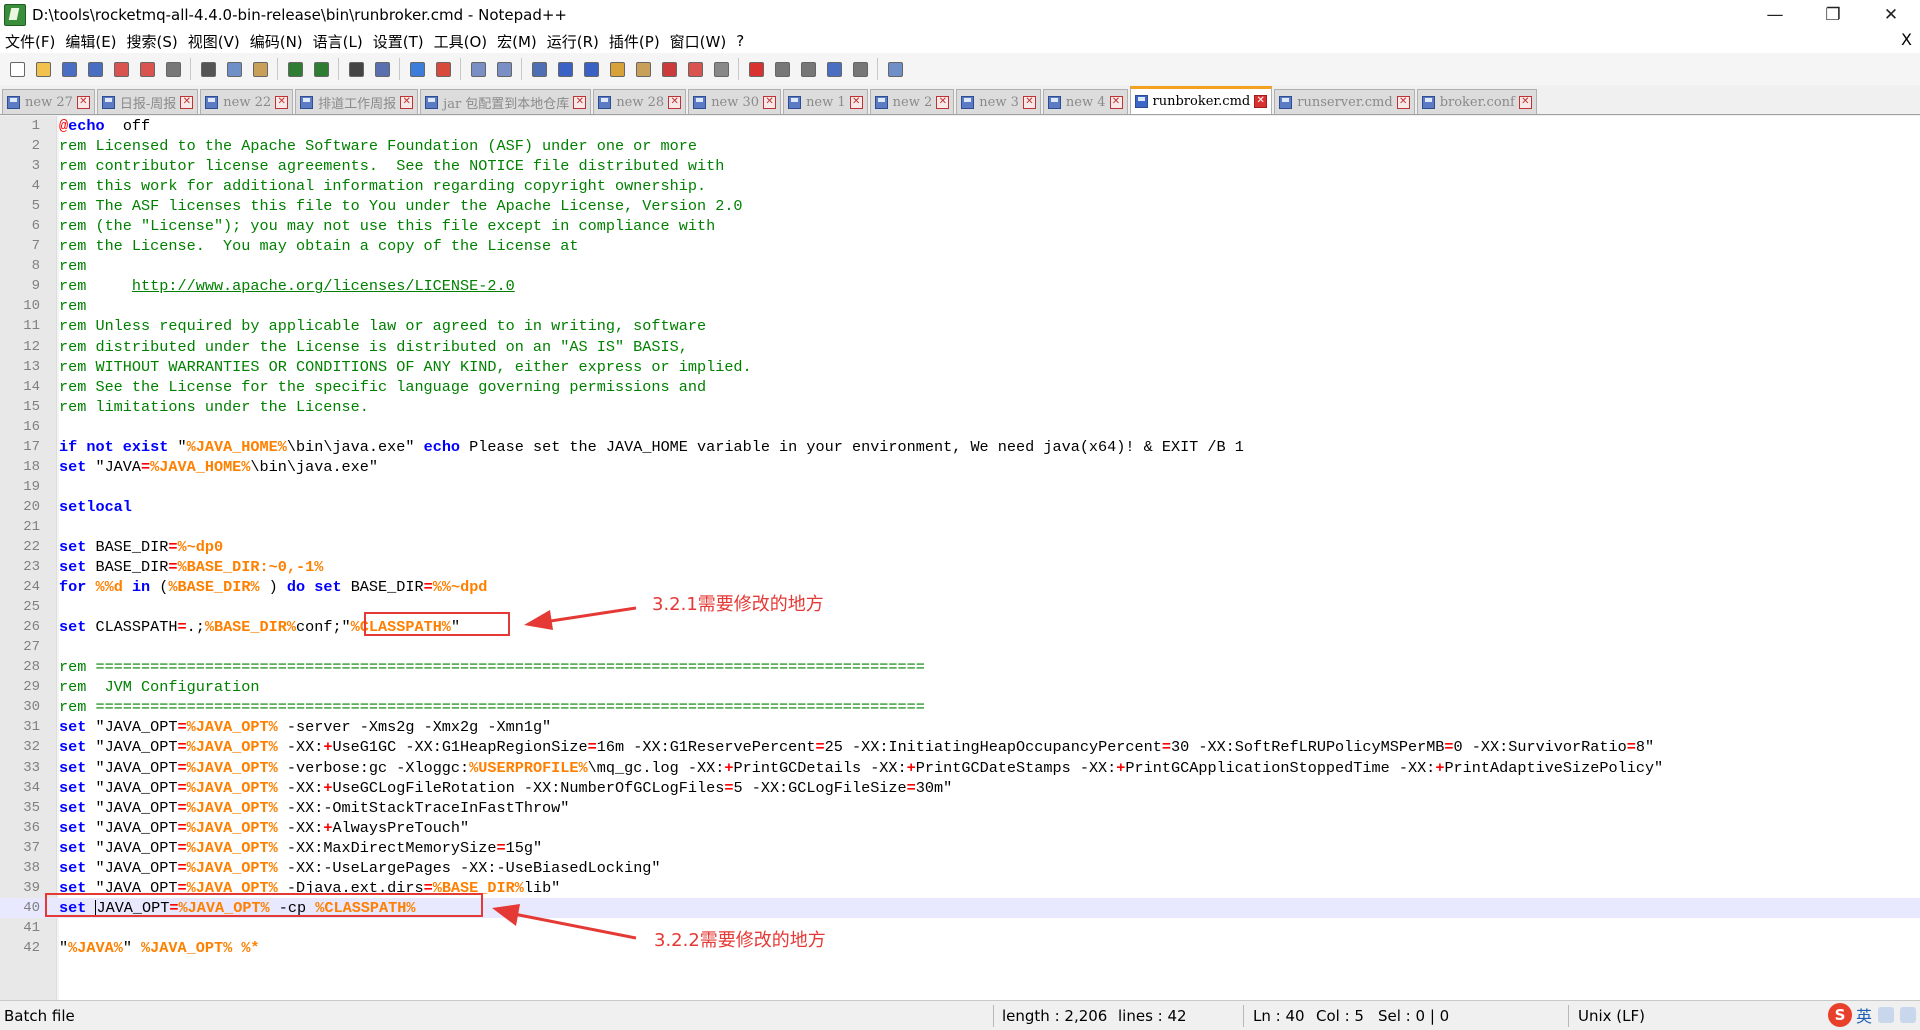 The height and width of the screenshot is (1030, 1920). What do you see at coordinates (834, 69) in the screenshot?
I see `run-macro-multiple-icon` at bounding box center [834, 69].